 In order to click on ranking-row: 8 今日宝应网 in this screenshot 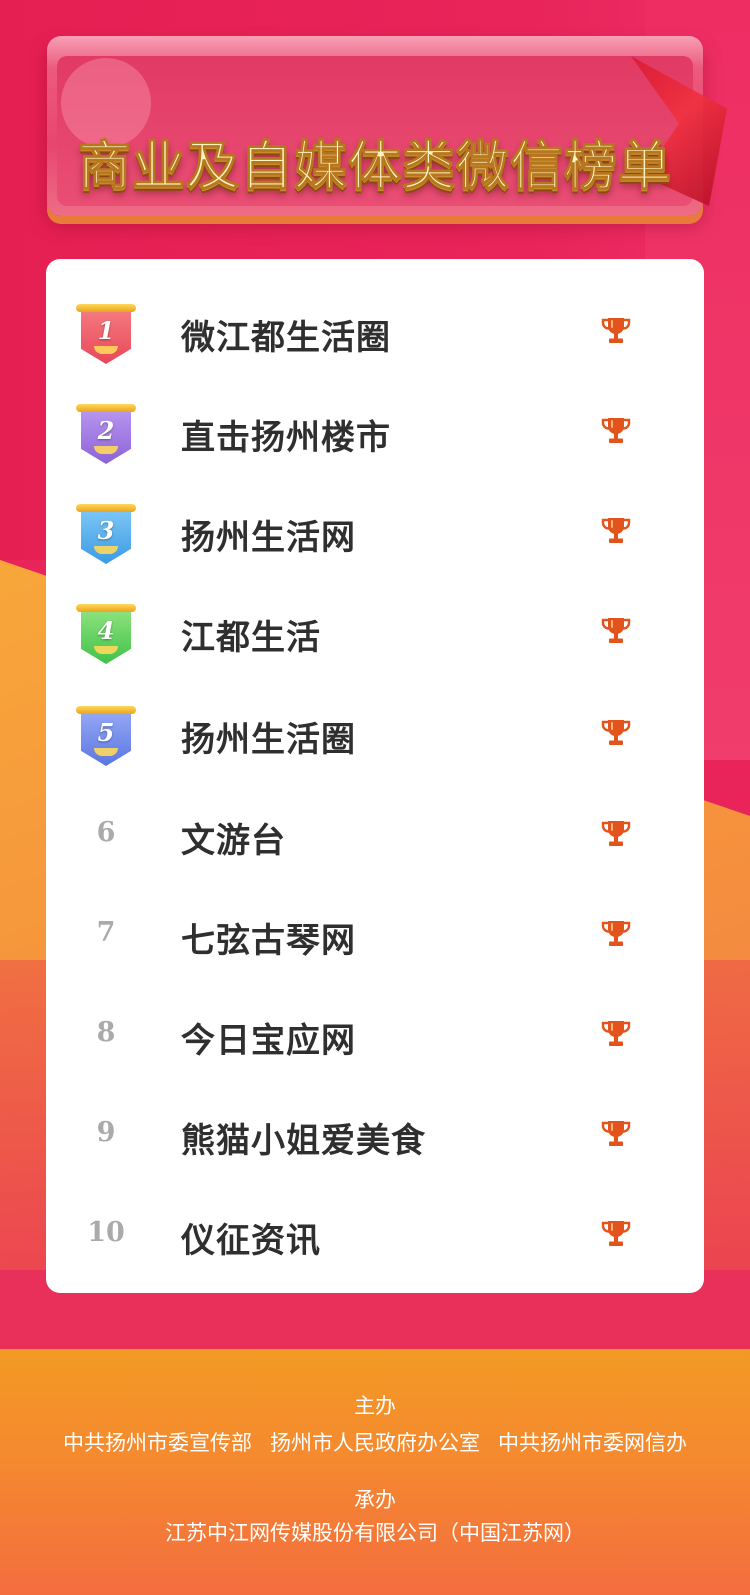, I will do `click(375, 1057)`.